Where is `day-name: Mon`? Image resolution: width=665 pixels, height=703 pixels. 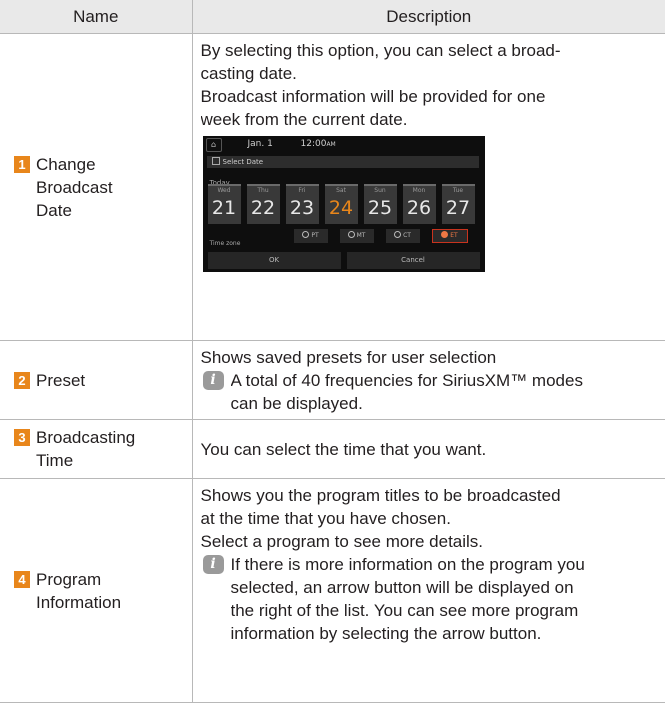
day-name: Mon is located at coordinates (419, 191).